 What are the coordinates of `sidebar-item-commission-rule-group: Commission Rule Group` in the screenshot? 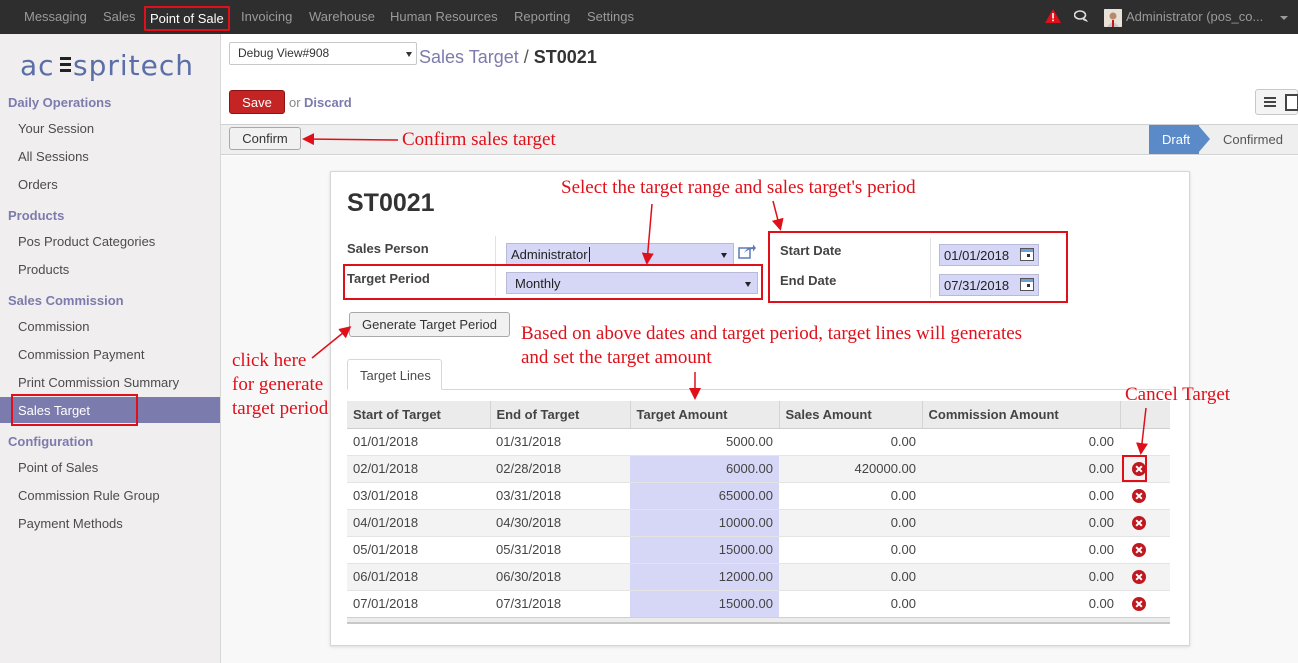 It's located at (89, 495).